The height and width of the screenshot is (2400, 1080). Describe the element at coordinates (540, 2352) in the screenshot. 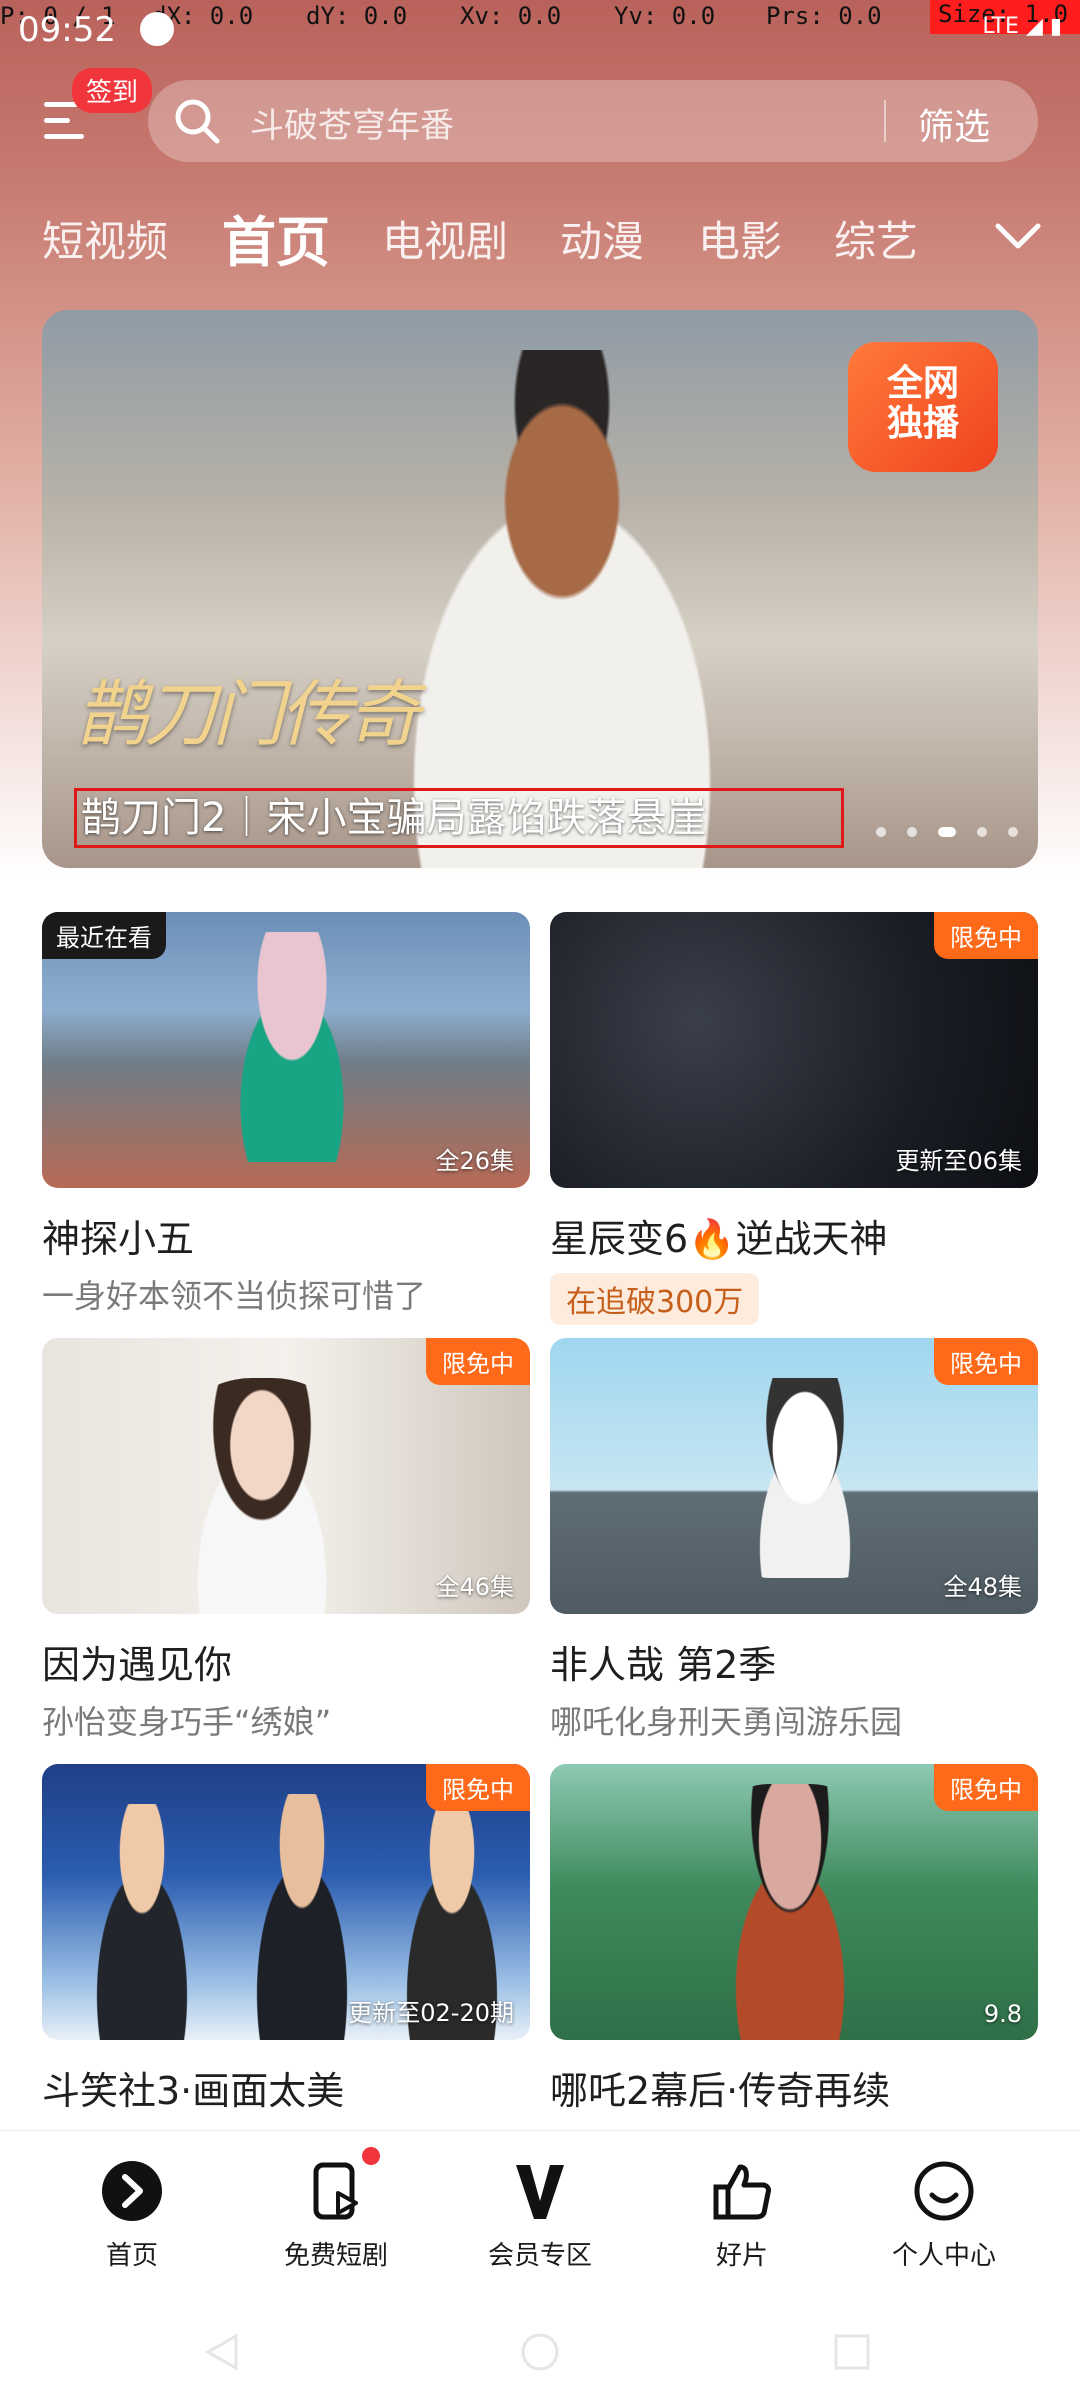

I see `home-icon` at that location.